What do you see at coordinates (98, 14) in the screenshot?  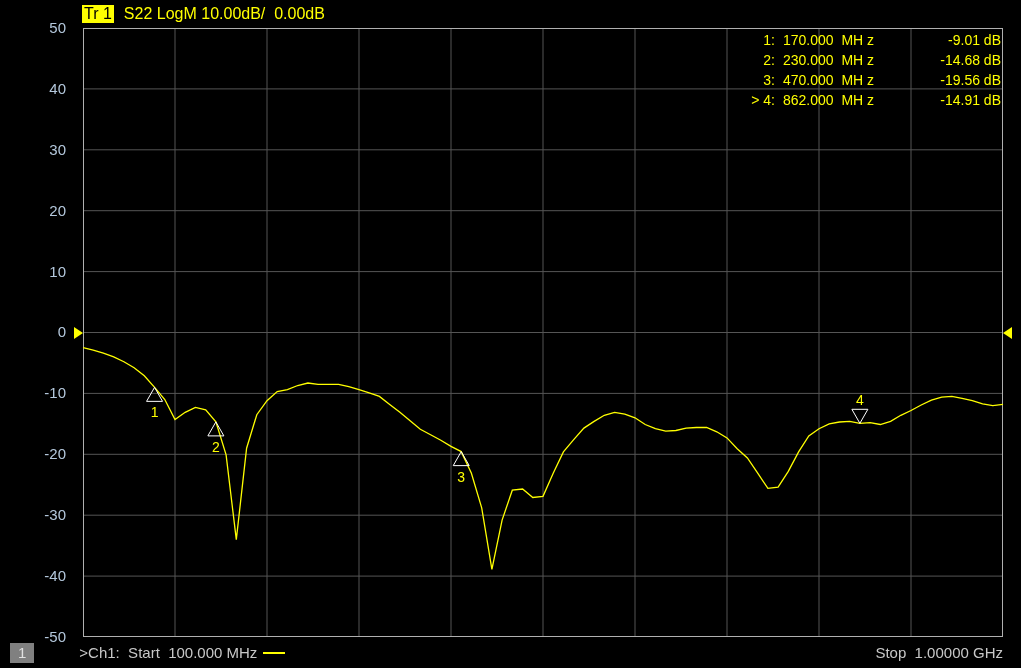 I see `trace-badge: Tr 1` at bounding box center [98, 14].